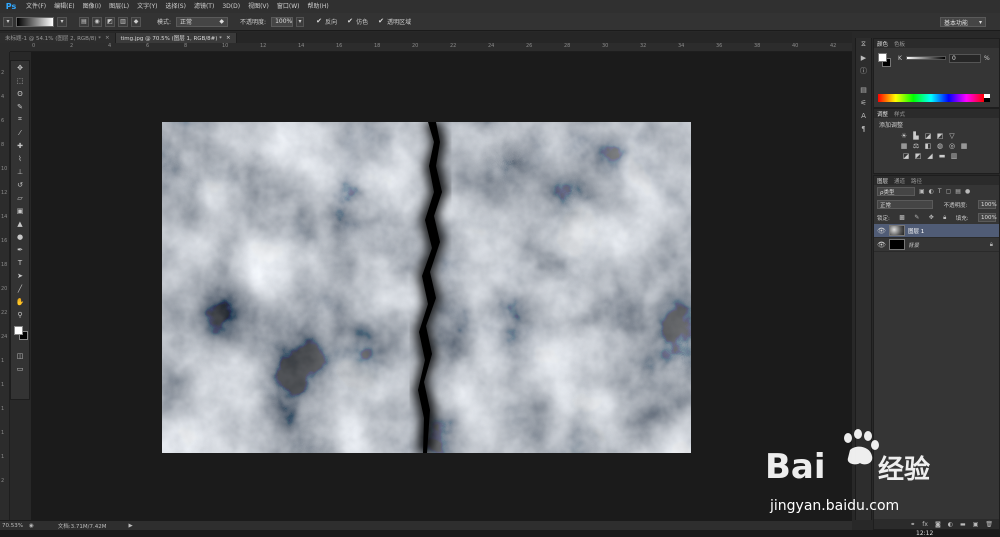 The height and width of the screenshot is (537, 1000). I want to click on reverse-checkbox: ✔ 反向, so click(326, 22).